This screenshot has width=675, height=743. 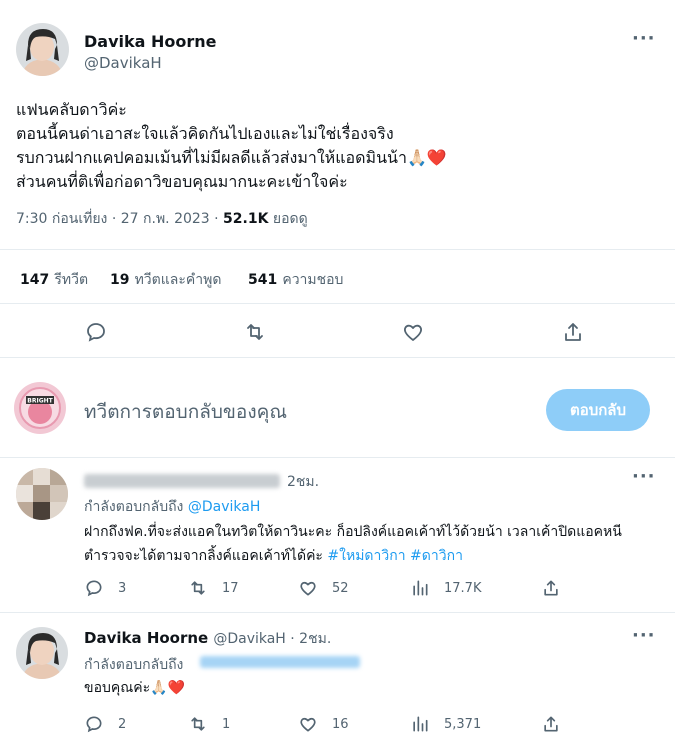 What do you see at coordinates (42, 551) in the screenshot?
I see `thread-line` at bounding box center [42, 551].